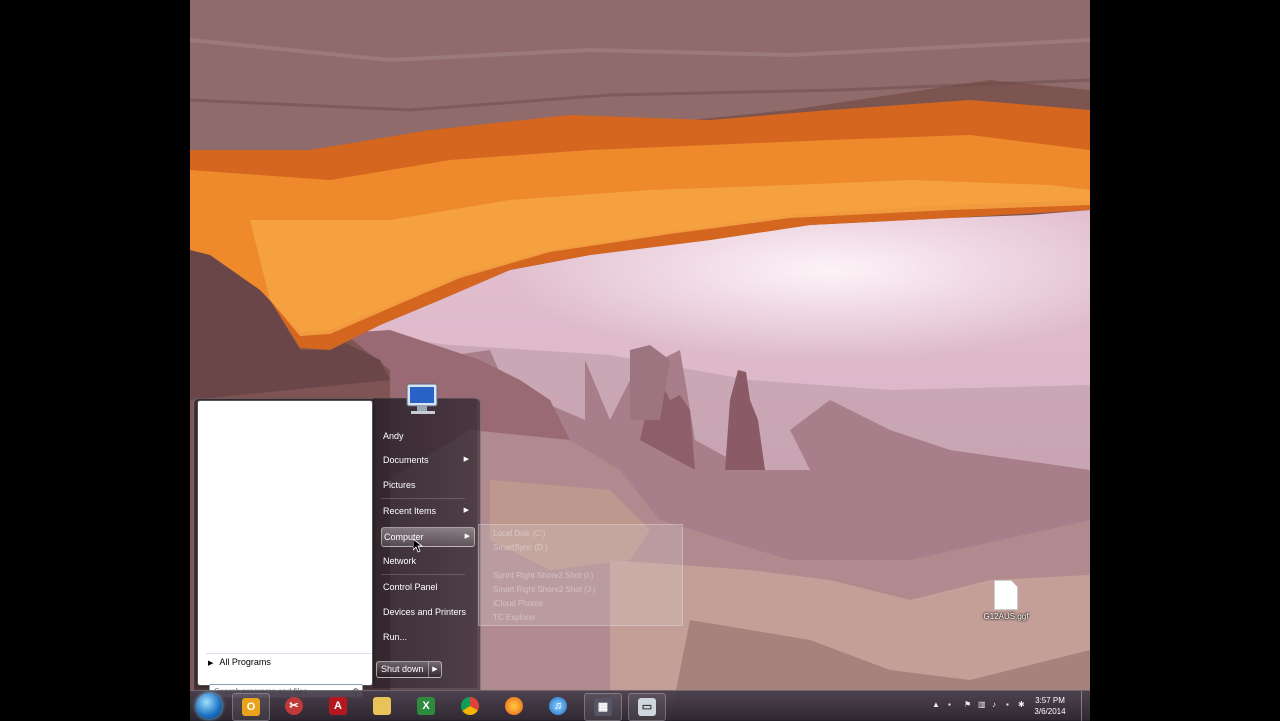 Image resolution: width=1280 pixels, height=721 pixels. I want to click on snipping-tool-icon: ✂, so click(294, 706).